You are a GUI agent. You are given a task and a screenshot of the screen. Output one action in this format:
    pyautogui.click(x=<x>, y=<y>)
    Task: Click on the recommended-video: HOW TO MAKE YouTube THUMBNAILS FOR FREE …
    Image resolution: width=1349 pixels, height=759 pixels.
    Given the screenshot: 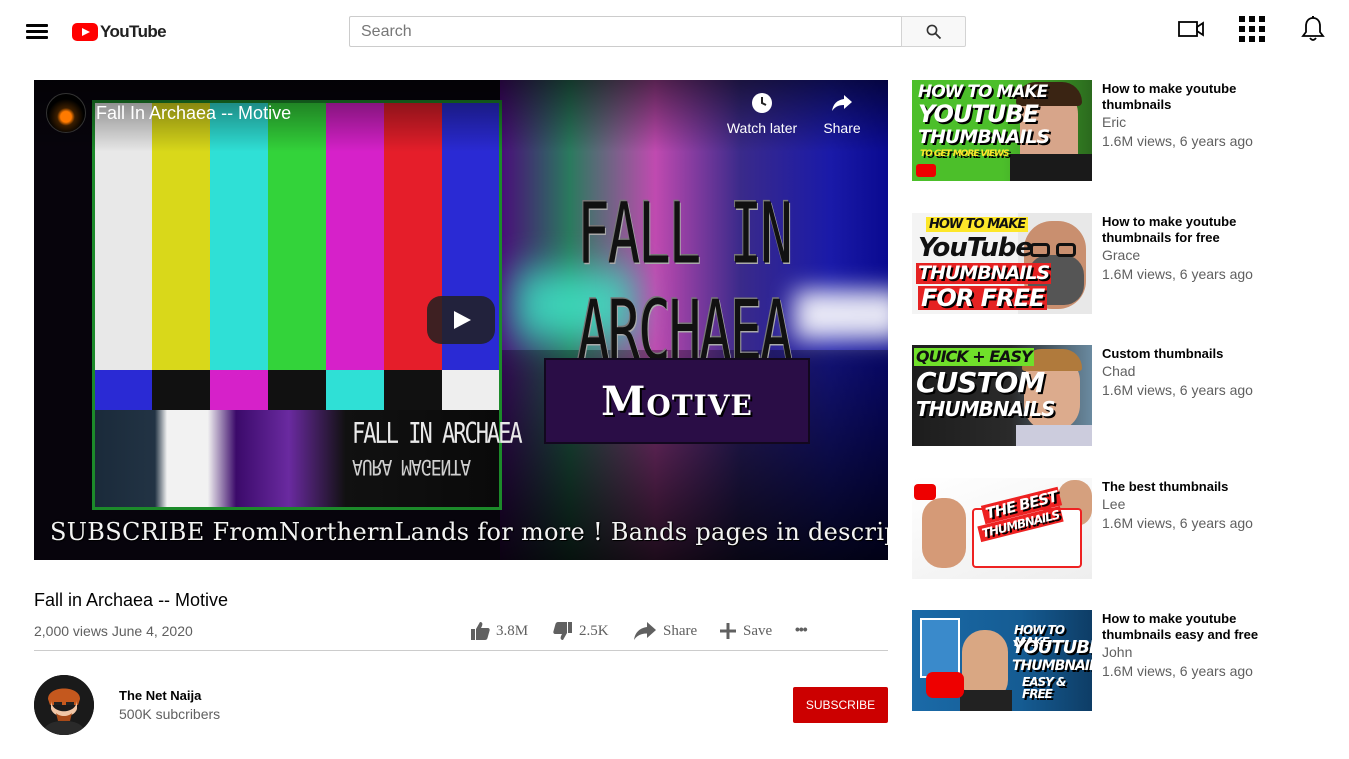 What is the action you would take?
    pyautogui.click(x=1122, y=263)
    